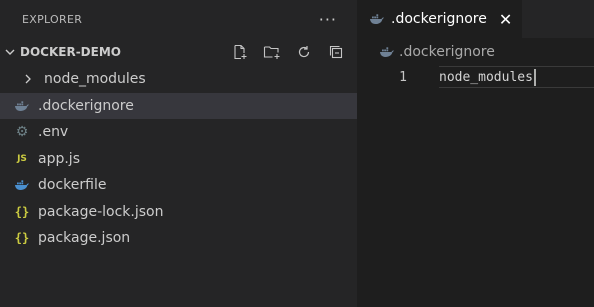 The height and width of the screenshot is (307, 594). Describe the element at coordinates (304, 52) in the screenshot. I see `refresh-icon` at that location.